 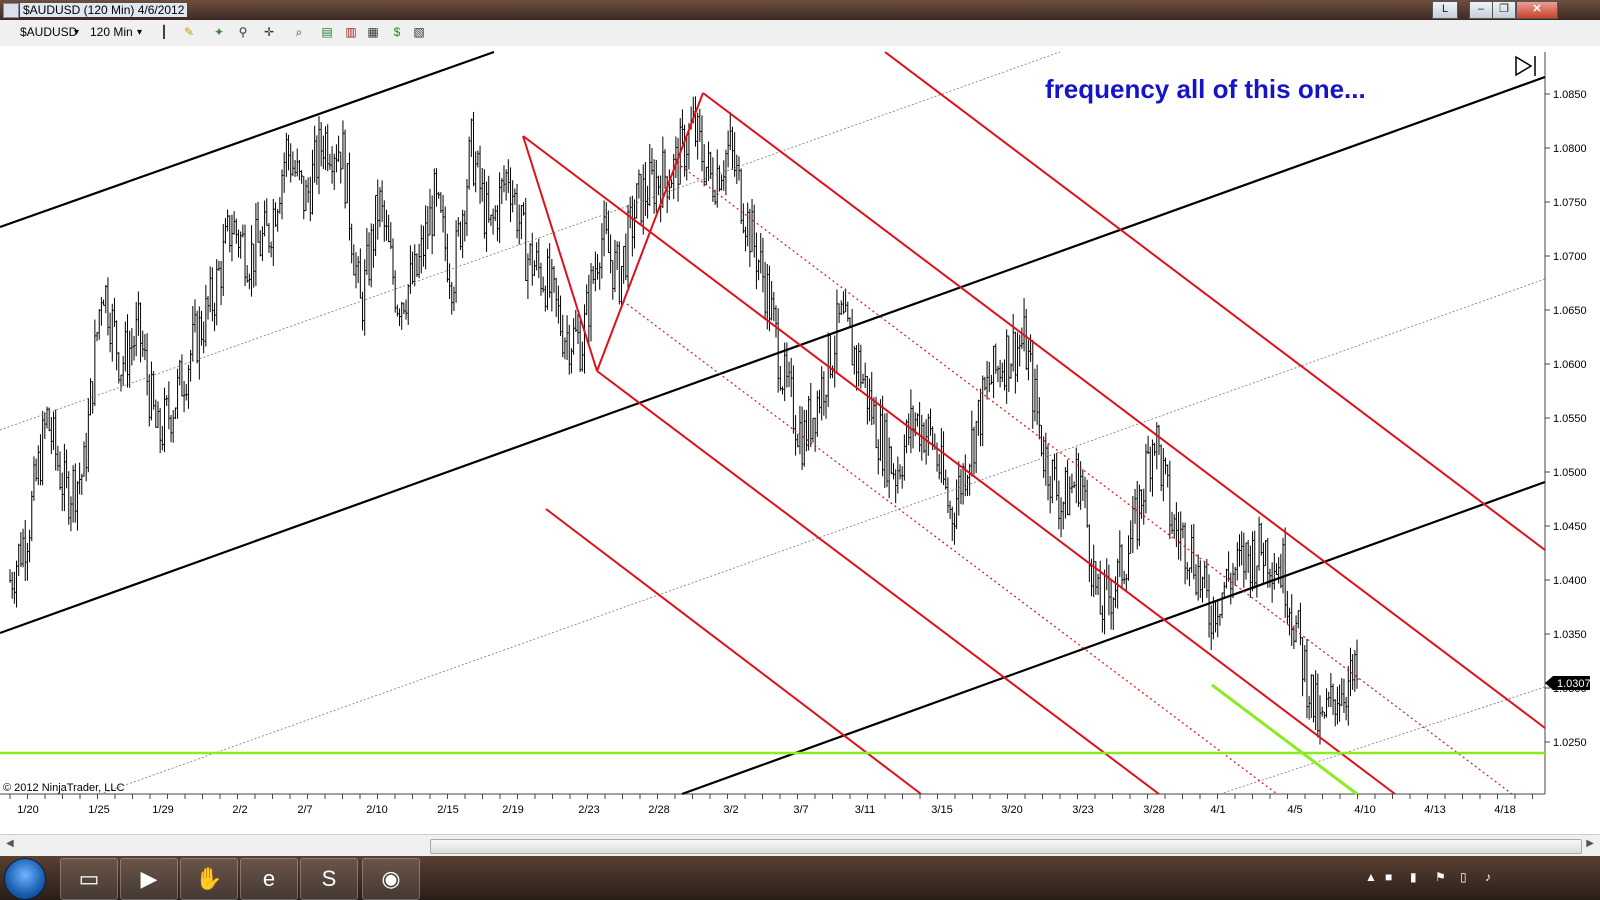 I want to click on y-tick-label: 1.0700, so click(x=1570, y=257).